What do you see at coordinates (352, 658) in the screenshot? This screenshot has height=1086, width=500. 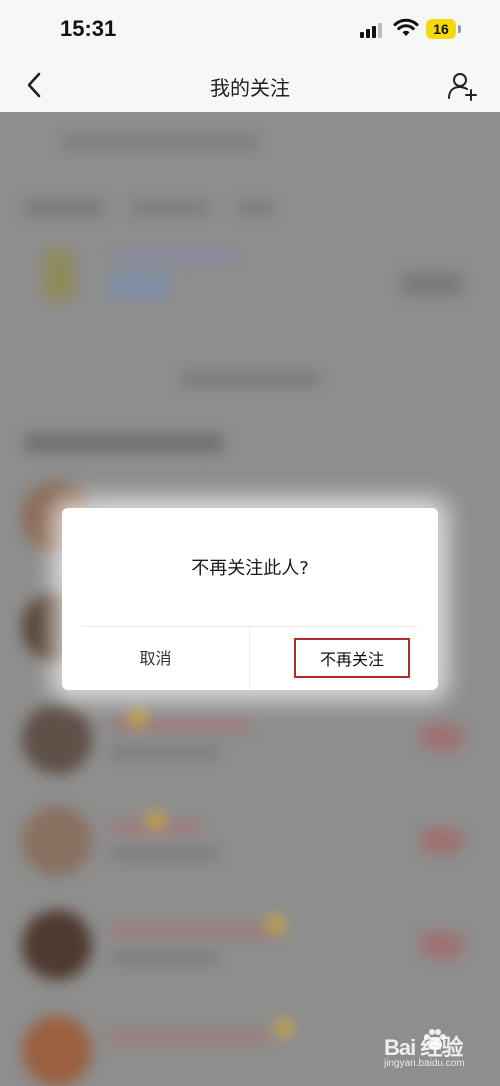 I see `unfollow-confirm-button: 不再关注` at bounding box center [352, 658].